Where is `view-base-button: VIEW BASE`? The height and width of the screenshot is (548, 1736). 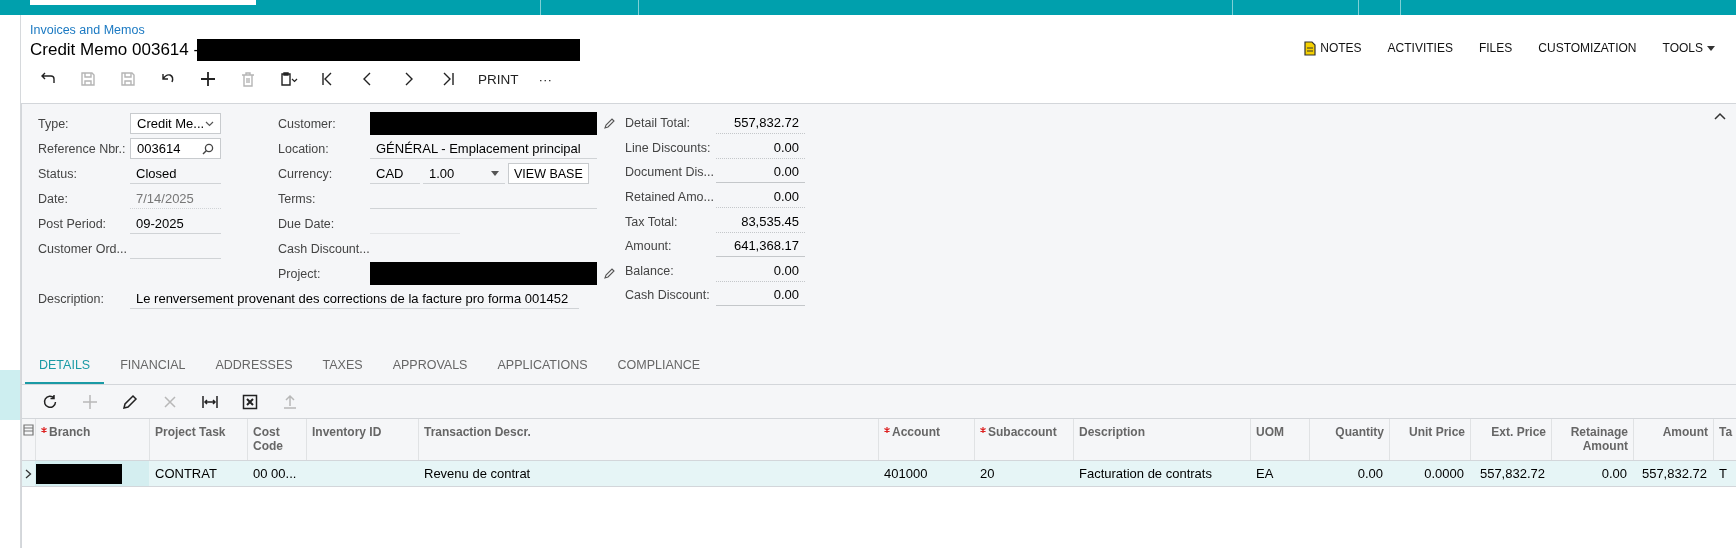
view-base-button: VIEW BASE is located at coordinates (548, 173).